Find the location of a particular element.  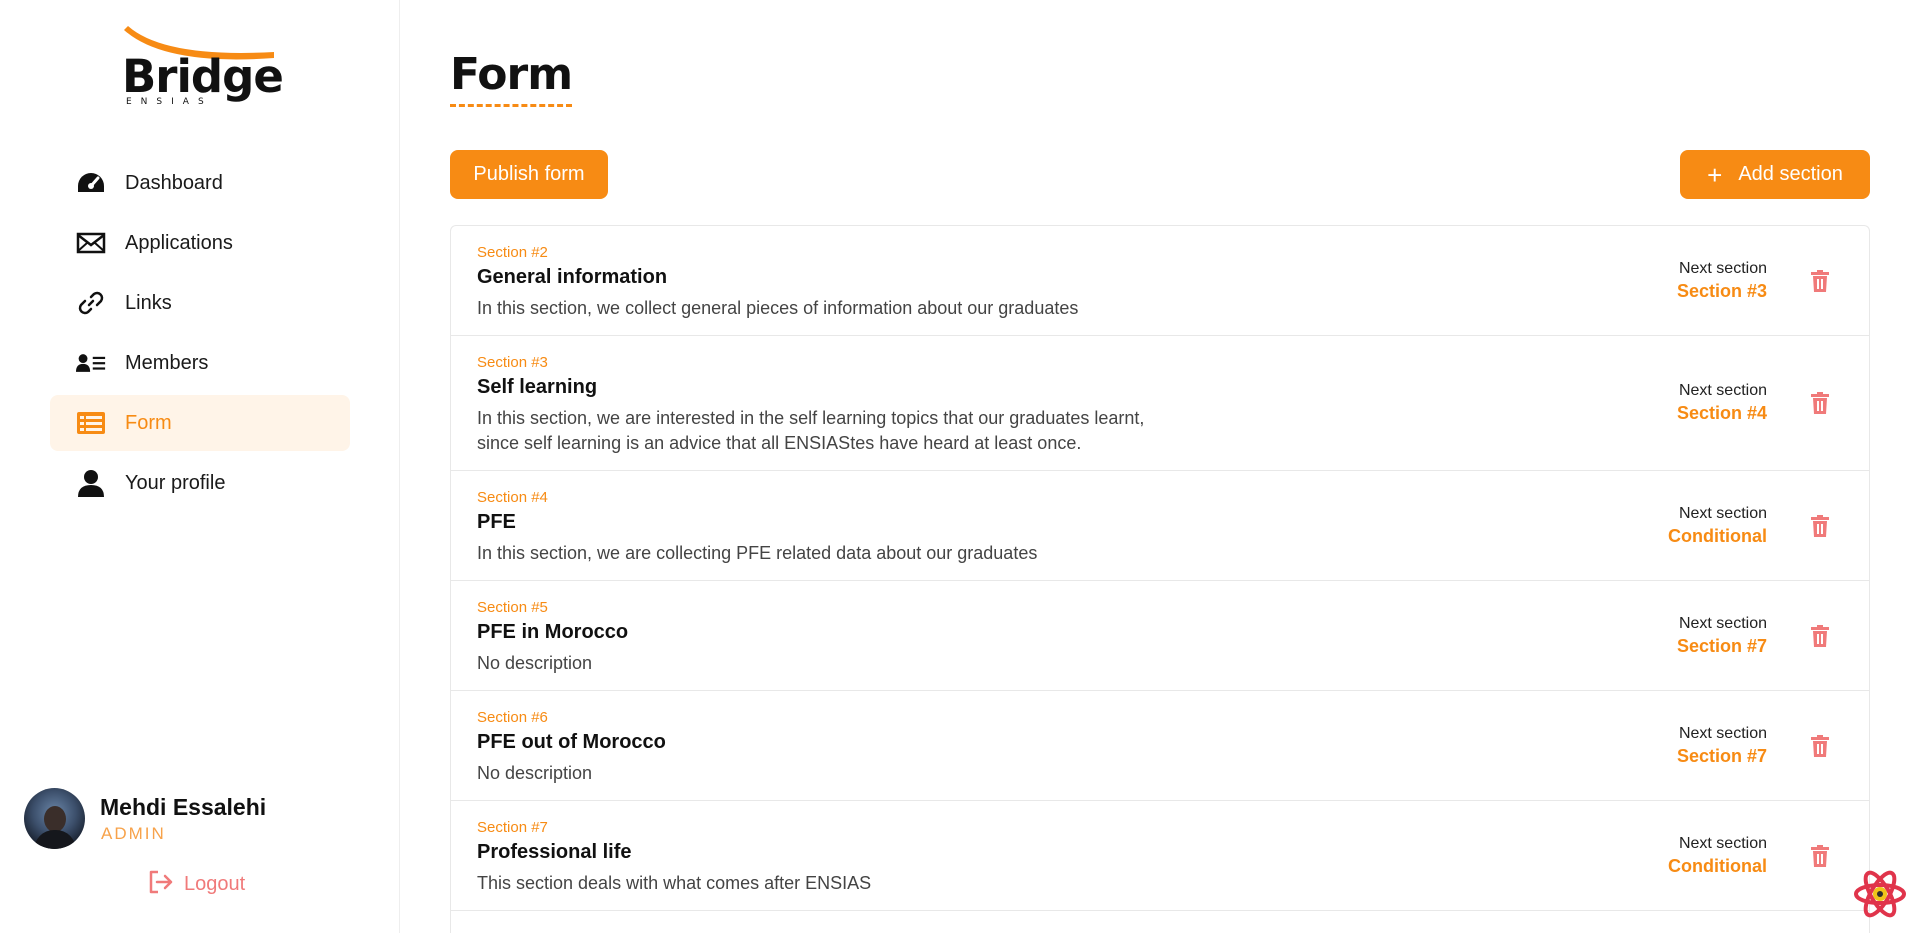

react-devtools-icon is located at coordinates (1880, 894).